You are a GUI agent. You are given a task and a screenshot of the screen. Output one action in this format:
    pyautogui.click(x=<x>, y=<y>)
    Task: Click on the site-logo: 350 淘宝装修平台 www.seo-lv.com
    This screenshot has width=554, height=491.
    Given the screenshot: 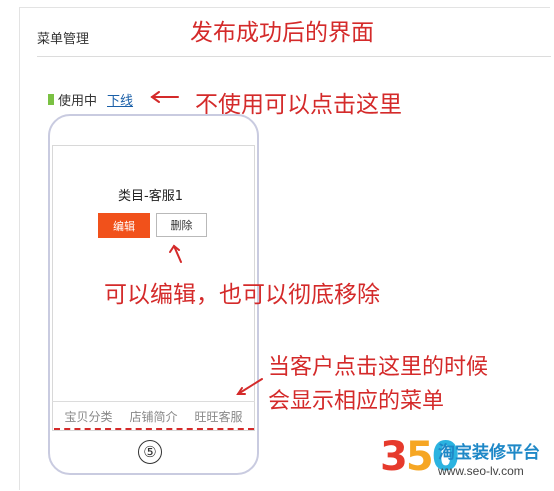 What is the action you would take?
    pyautogui.click(x=465, y=460)
    